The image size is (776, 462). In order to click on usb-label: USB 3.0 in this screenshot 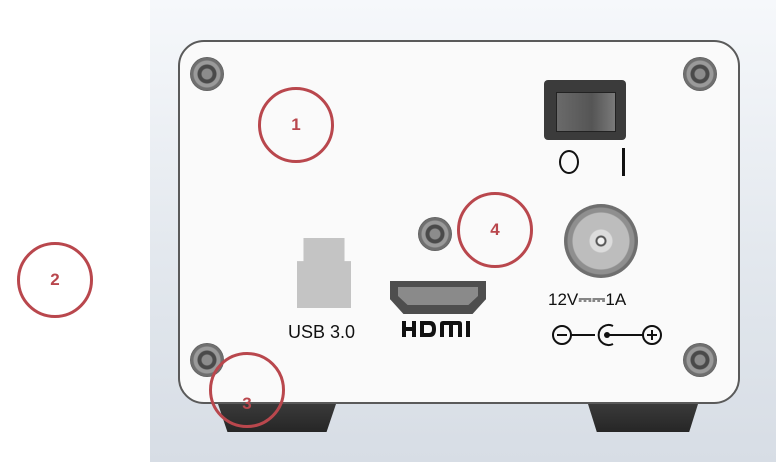, I will do `click(322, 332)`.